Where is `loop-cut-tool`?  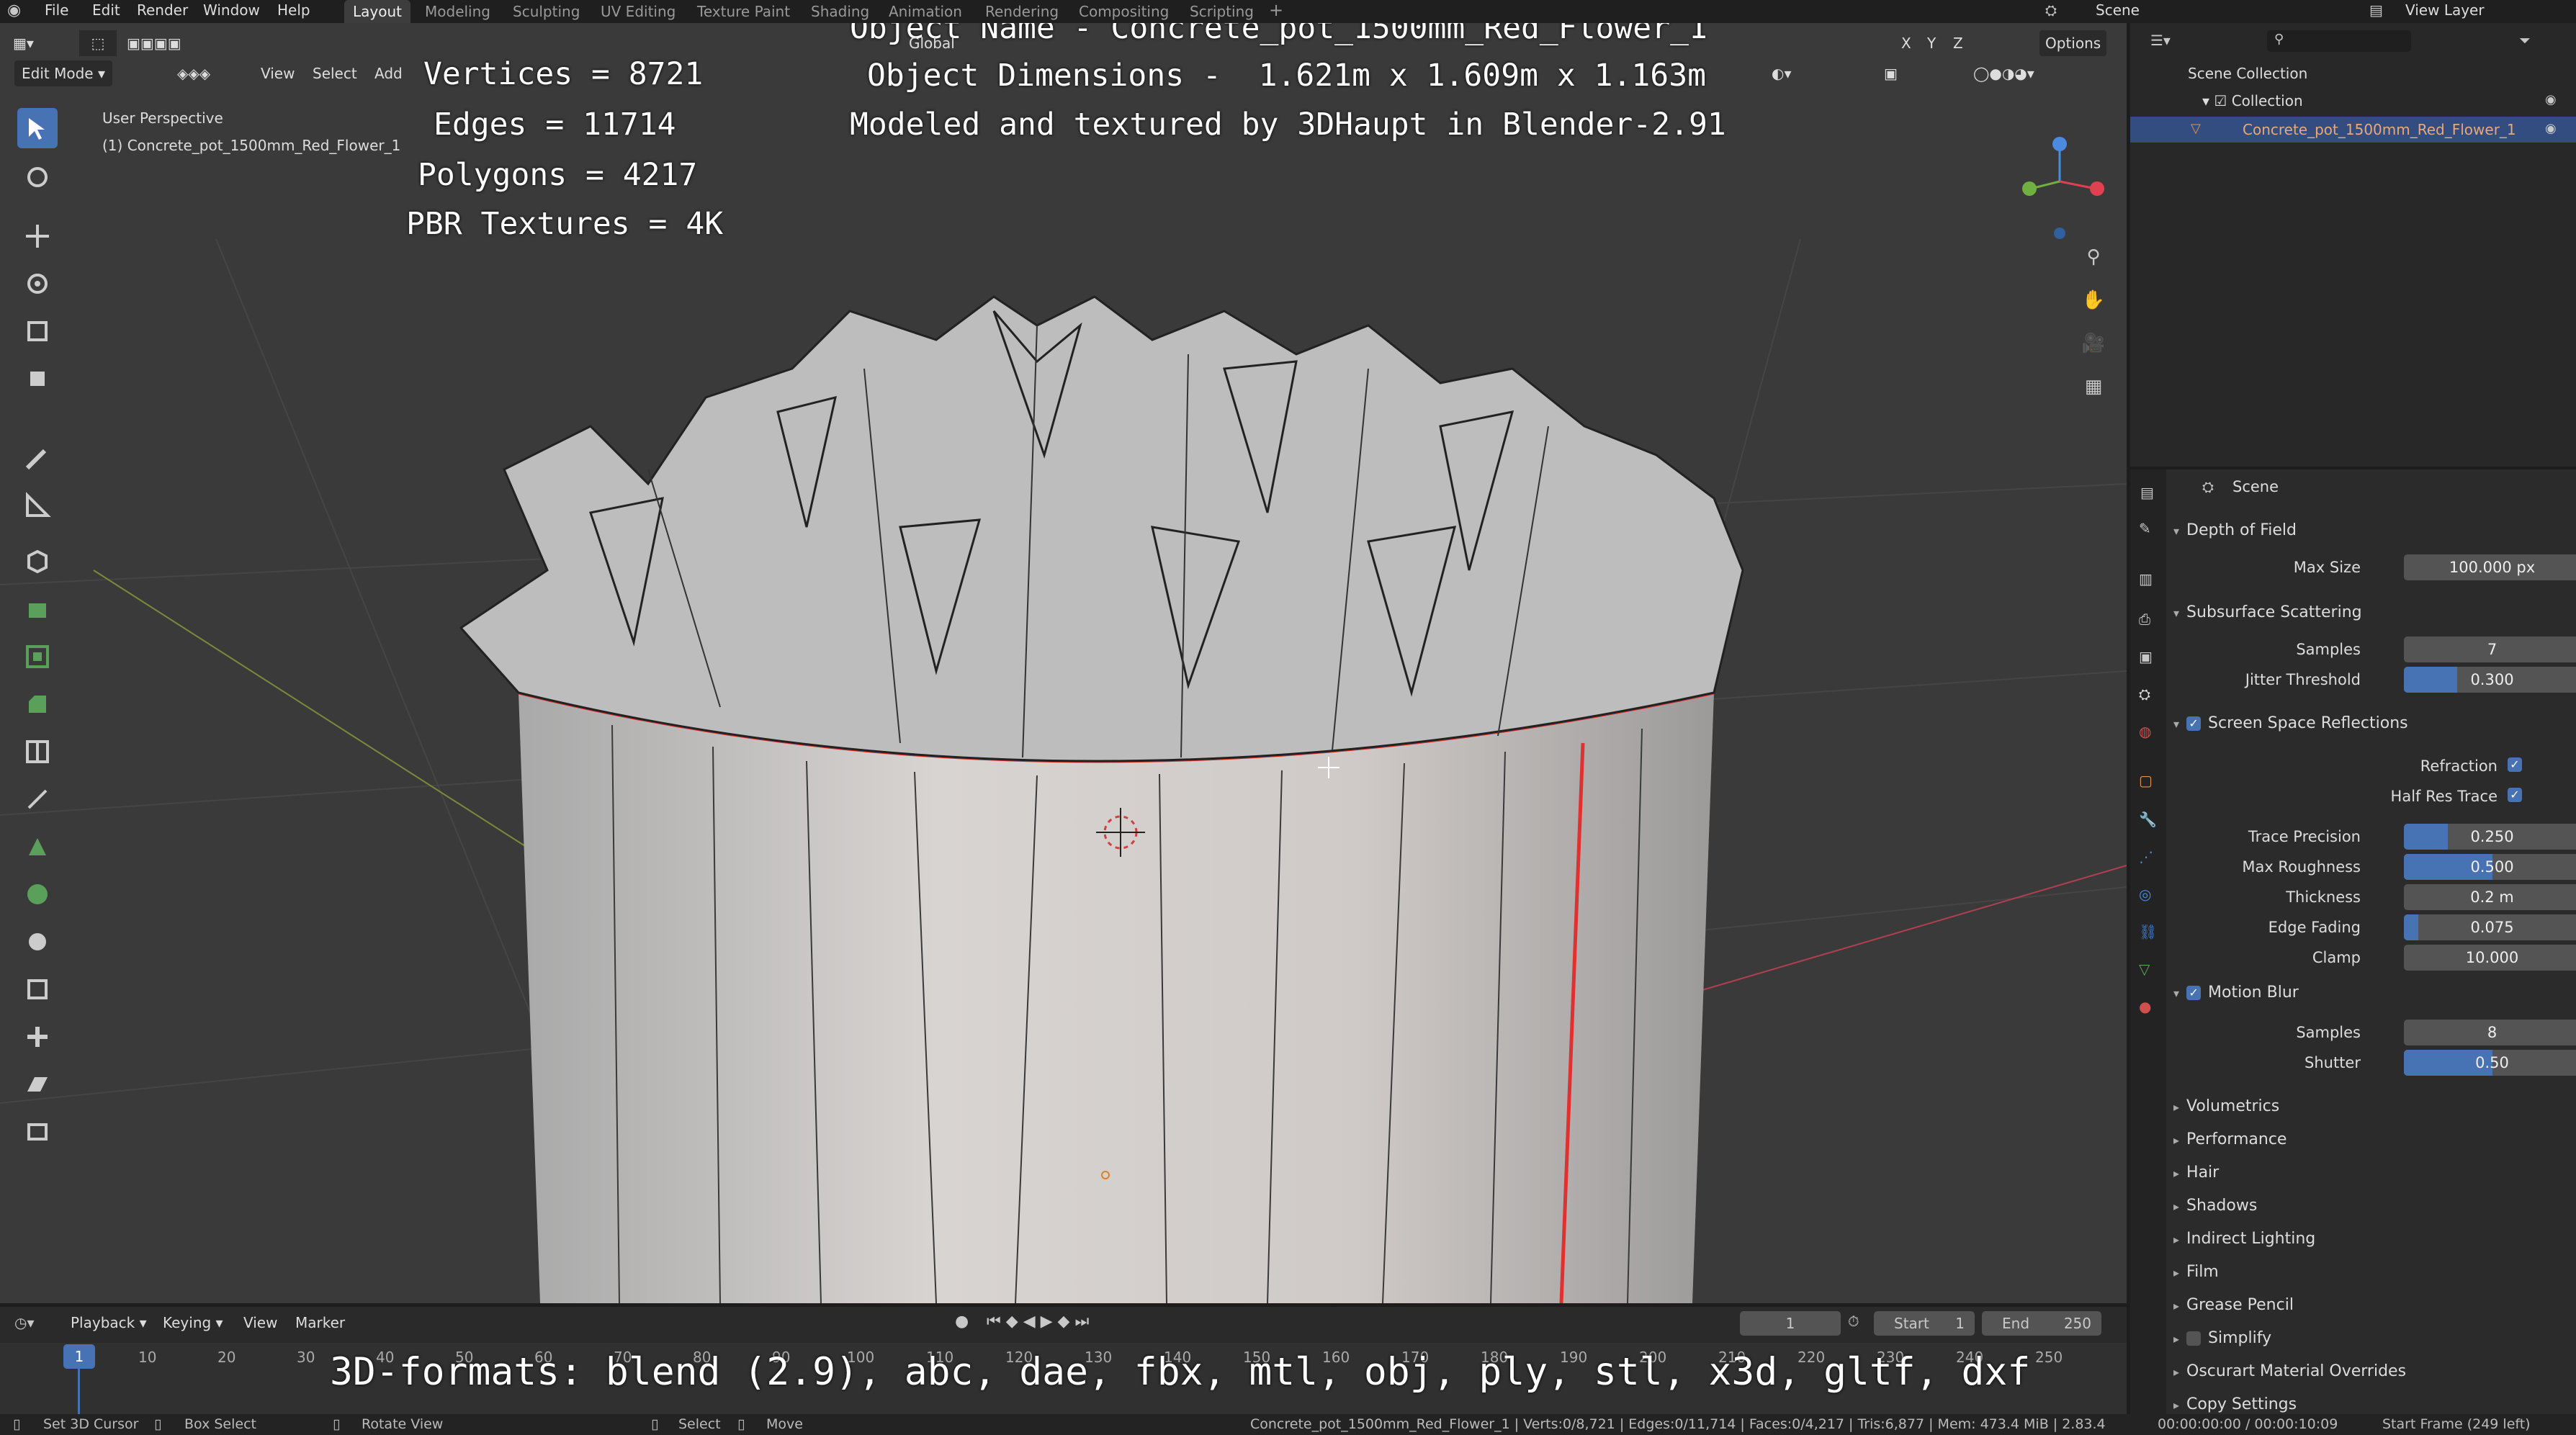
loop-cut-tool is located at coordinates (37, 752).